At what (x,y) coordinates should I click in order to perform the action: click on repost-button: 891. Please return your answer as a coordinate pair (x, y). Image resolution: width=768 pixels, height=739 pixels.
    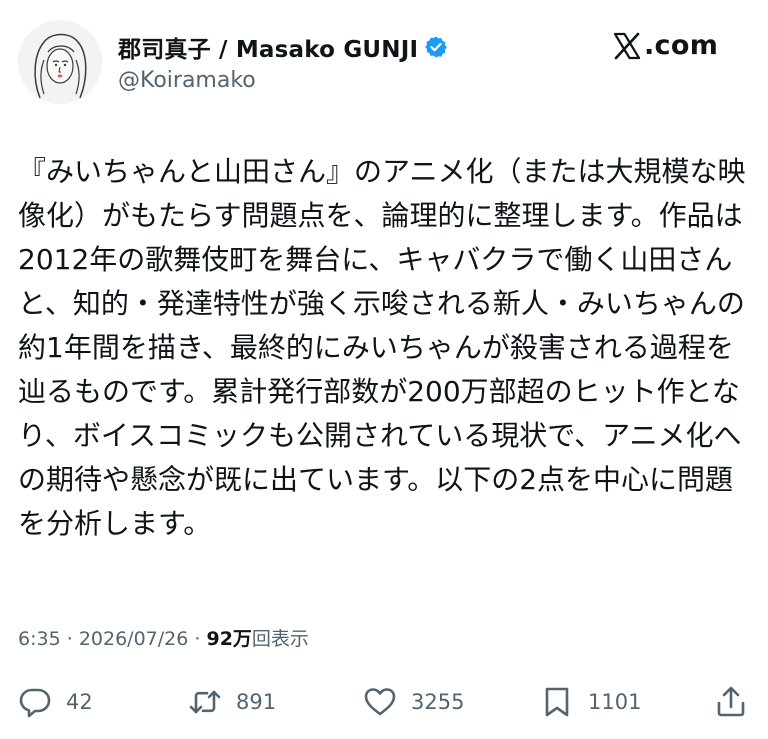
    Looking at the image, I should click on (232, 702).